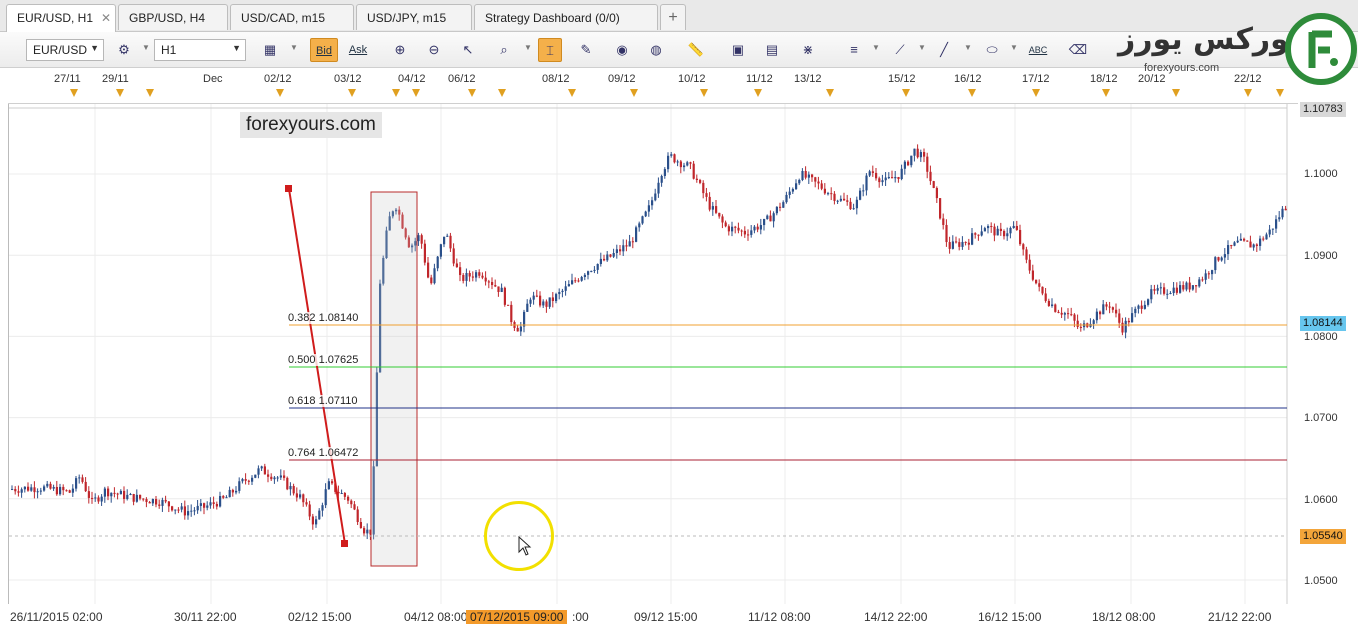 This screenshot has height=630, width=1358. I want to click on crosshair-icon: ⌶, so click(550, 50).